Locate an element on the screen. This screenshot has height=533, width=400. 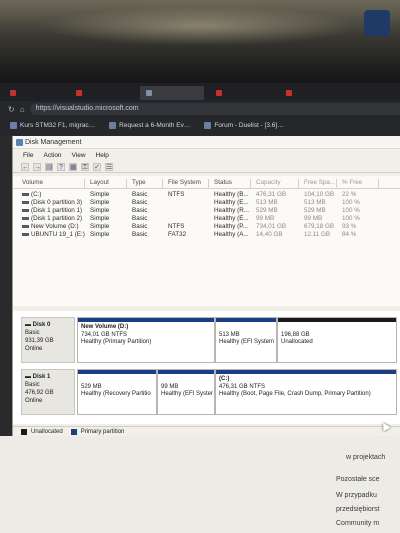
menu-help: Help is located at coordinates (102, 155).